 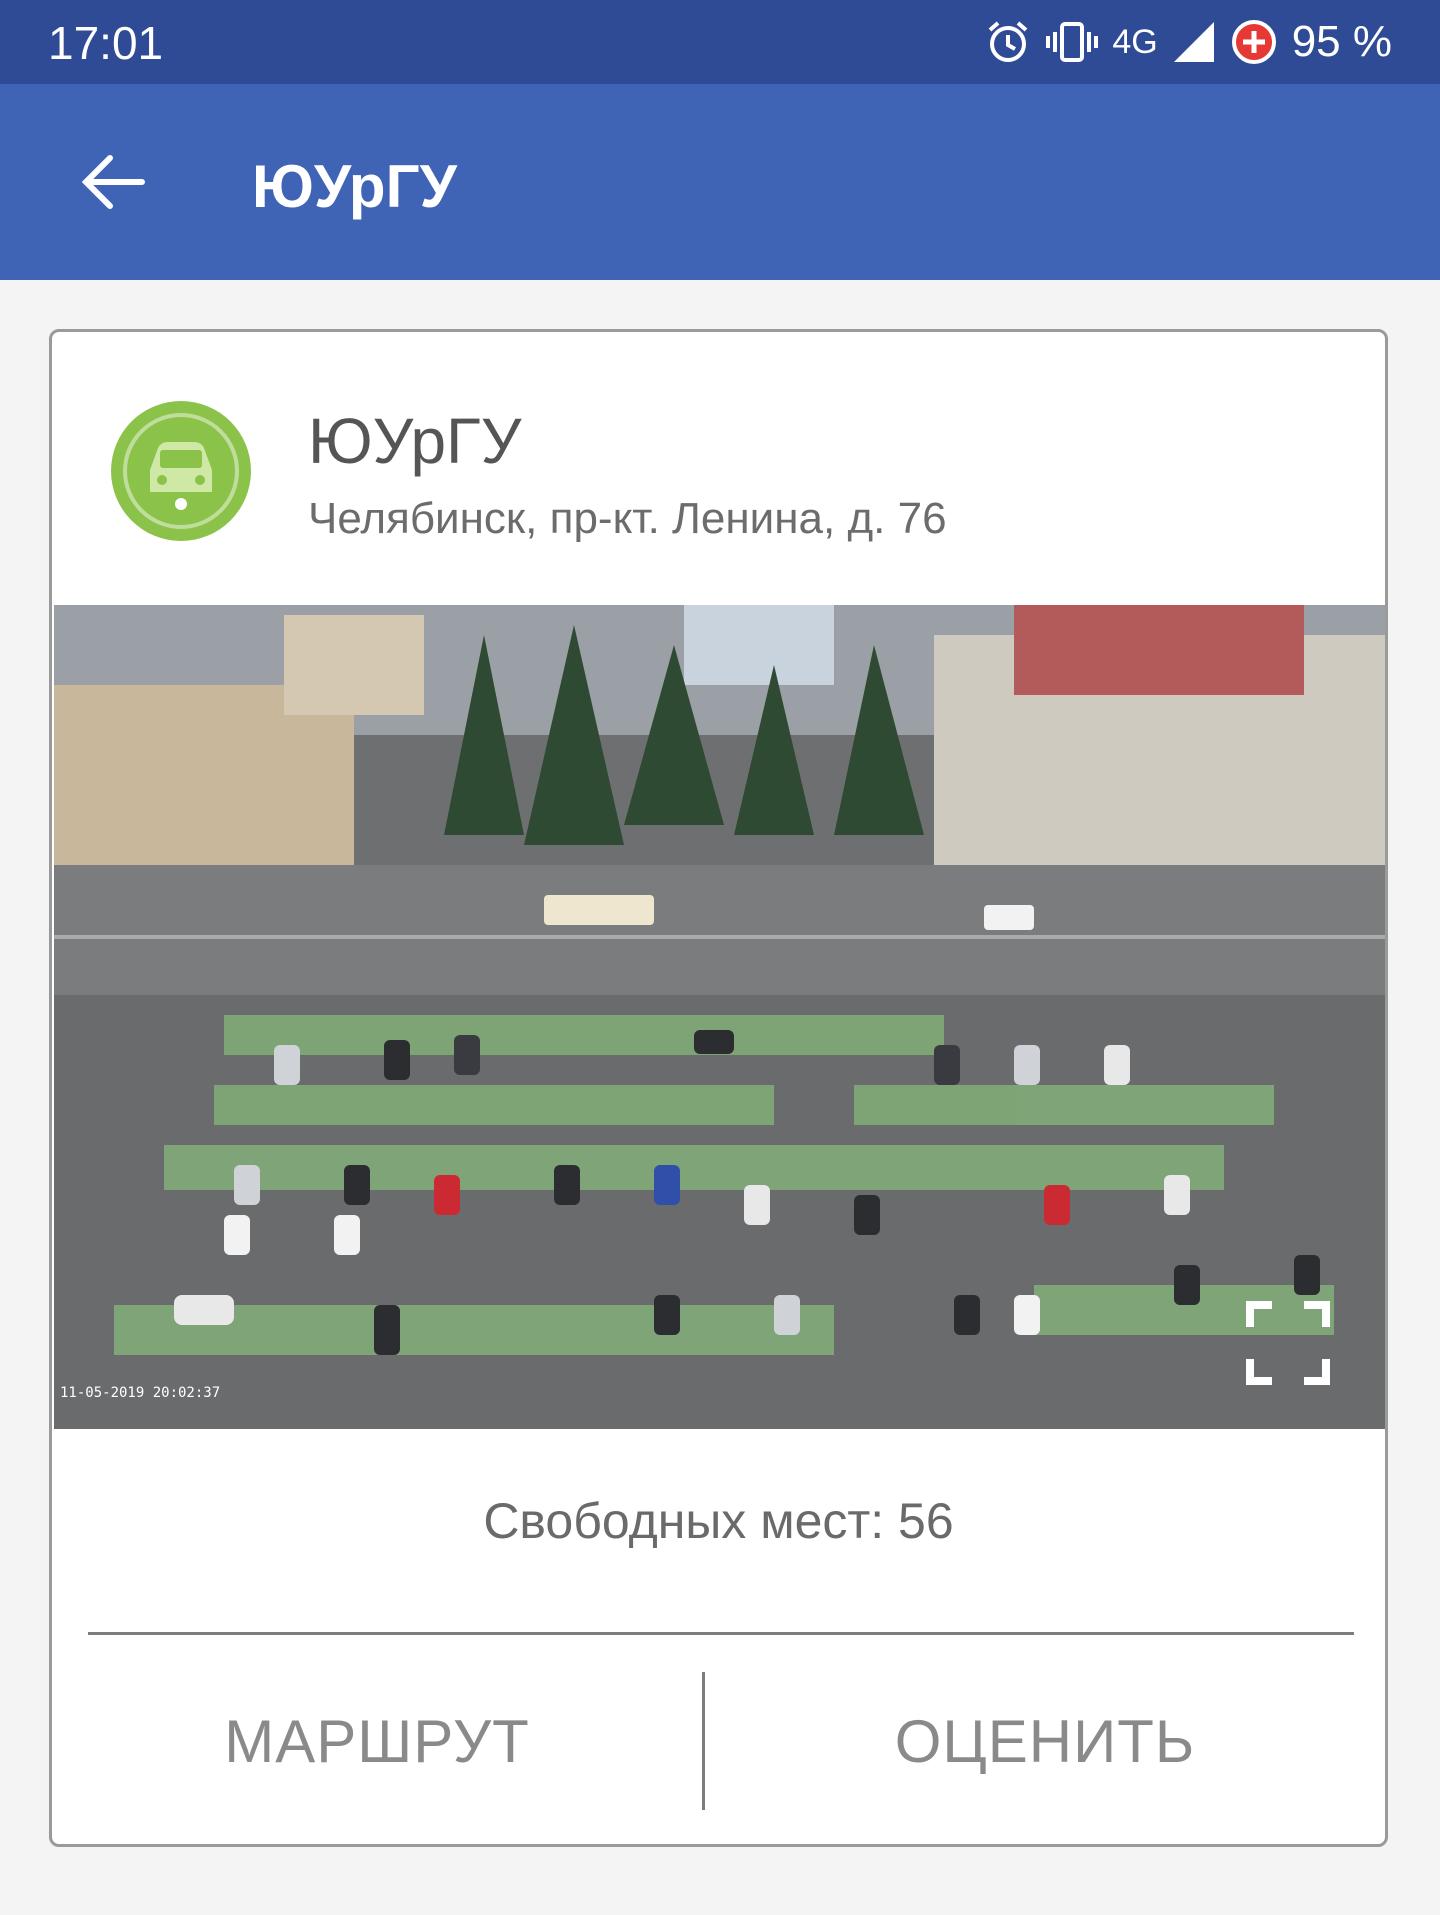 What do you see at coordinates (1194, 42) in the screenshot?
I see `signal-icon` at bounding box center [1194, 42].